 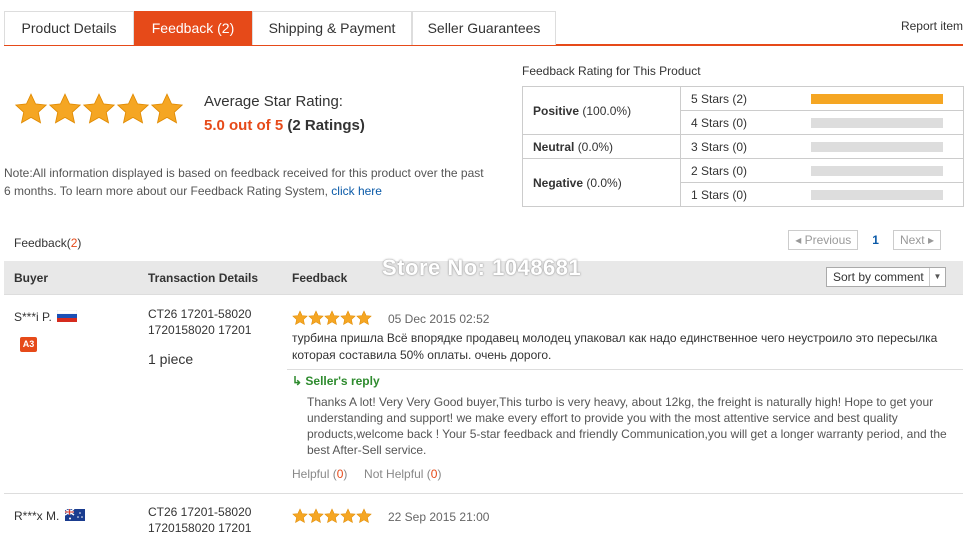 I want to click on positive-label: Positive, so click(x=556, y=110).